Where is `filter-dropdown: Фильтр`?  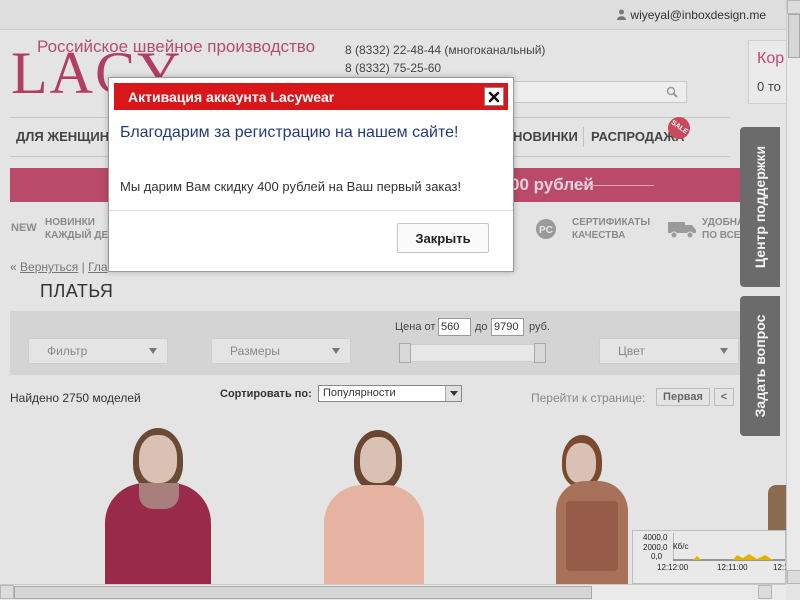 filter-dropdown: Фильтр is located at coordinates (98, 351).